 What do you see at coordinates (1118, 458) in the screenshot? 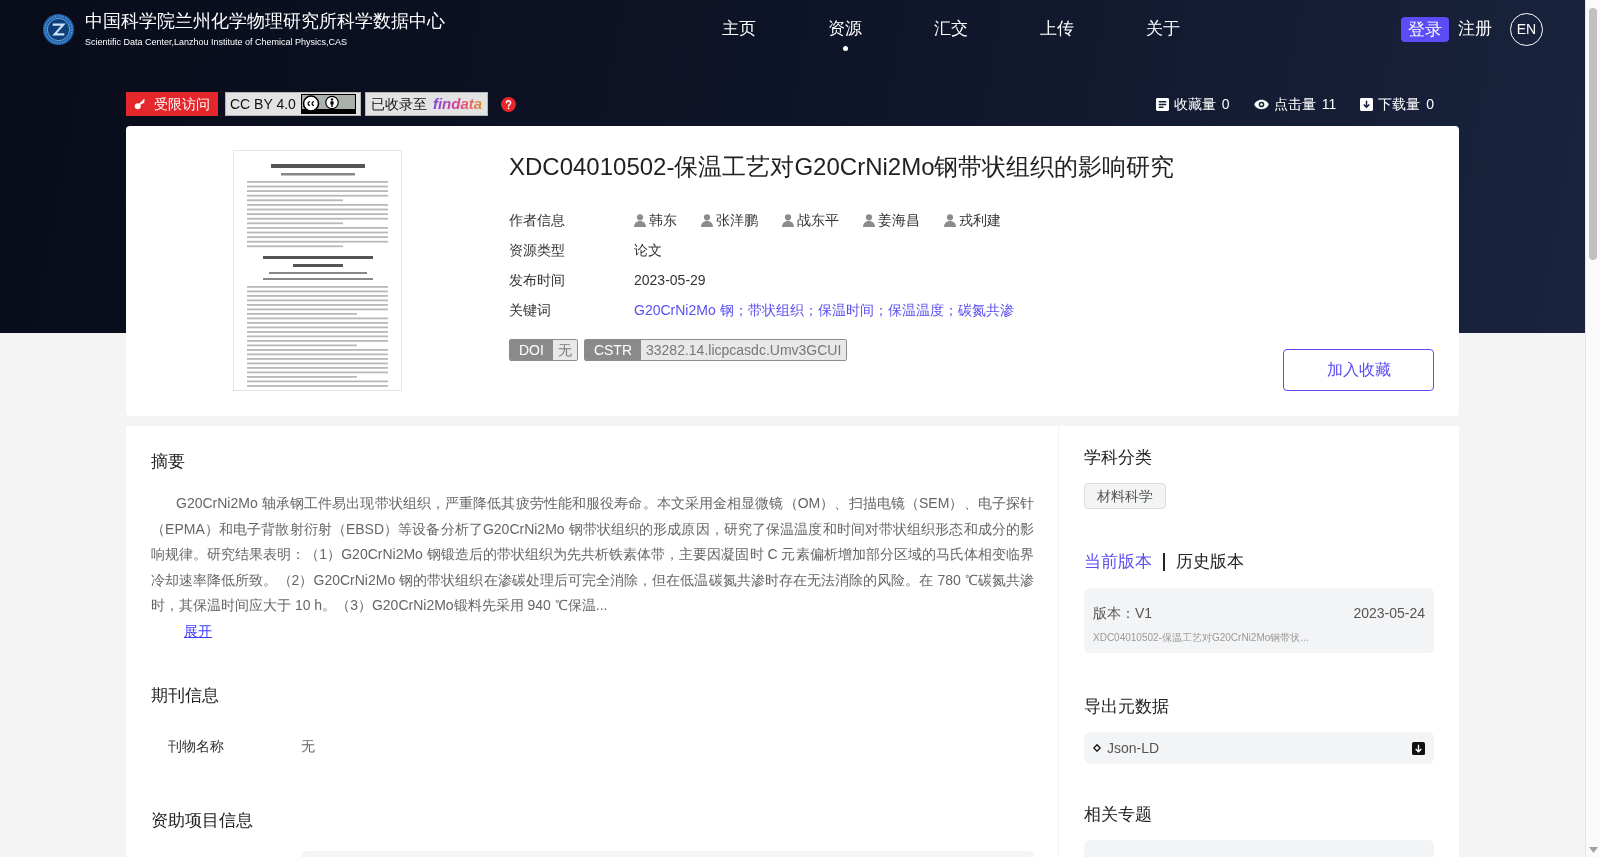
I see `section-heading: 学科分类` at bounding box center [1118, 458].